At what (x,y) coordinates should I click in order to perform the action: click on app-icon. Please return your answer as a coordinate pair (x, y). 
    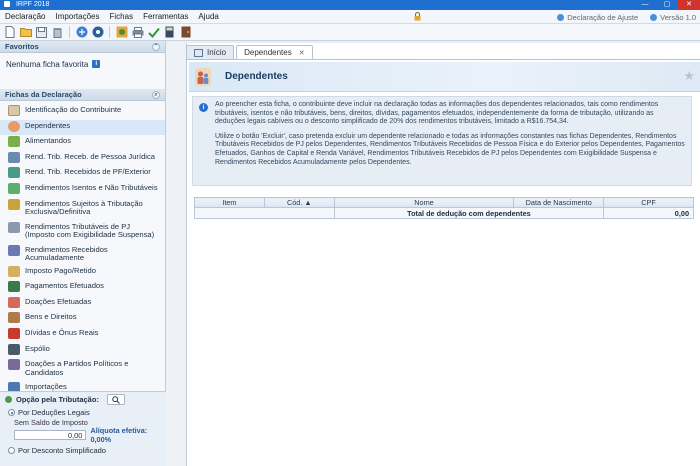
    Looking at the image, I should click on (7, 4).